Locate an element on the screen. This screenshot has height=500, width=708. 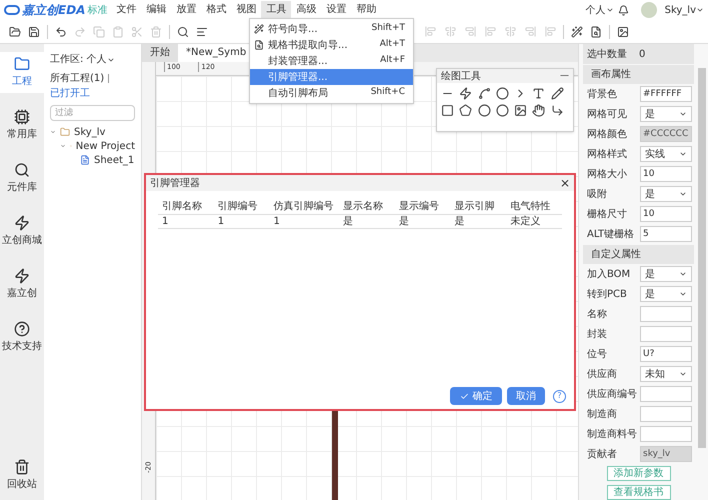
workspace-menu: 个人 is located at coordinates (600, 10).